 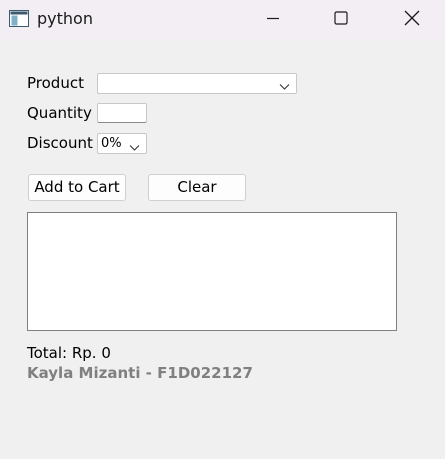 What do you see at coordinates (77, 187) in the screenshot?
I see `add-to-cart-button: Add to Cart` at bounding box center [77, 187].